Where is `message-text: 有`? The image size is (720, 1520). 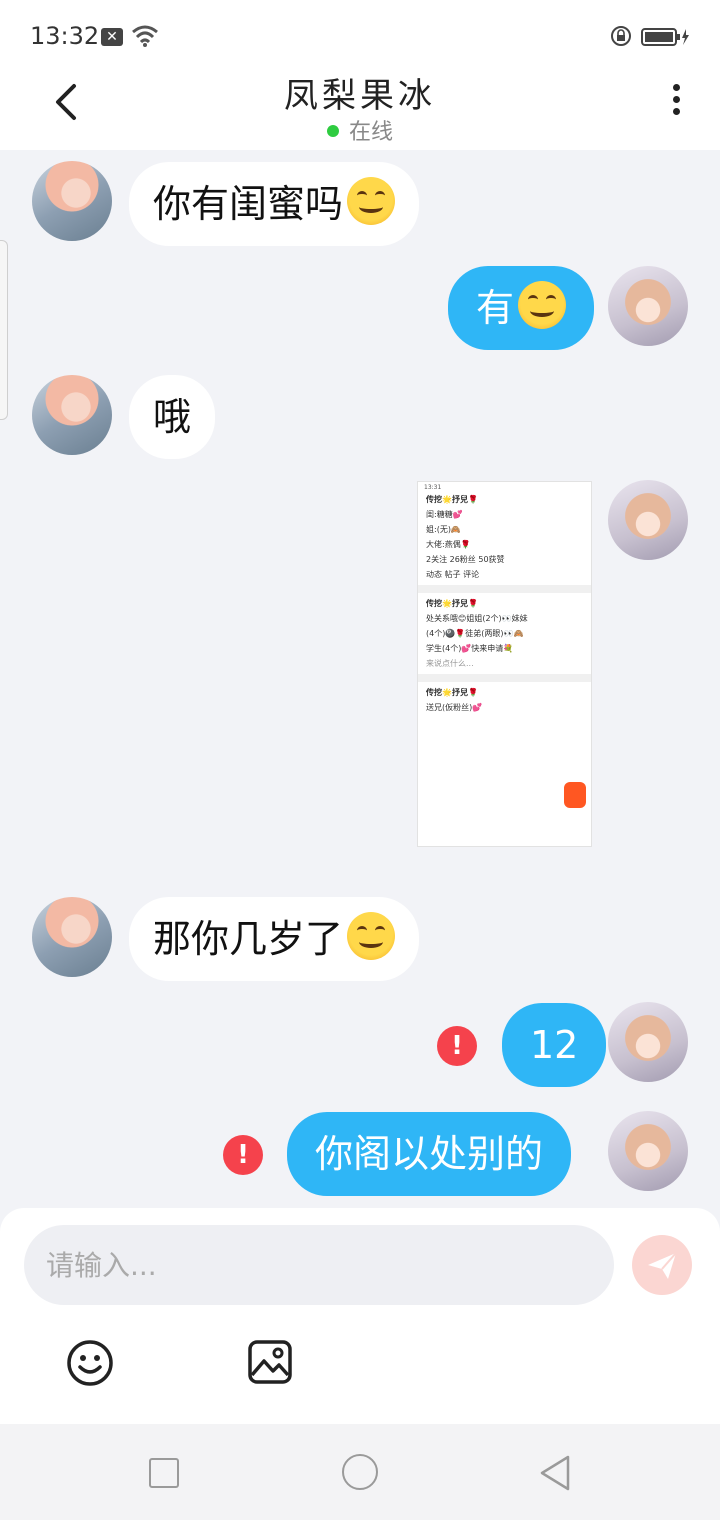
message-text: 有 is located at coordinates (495, 308).